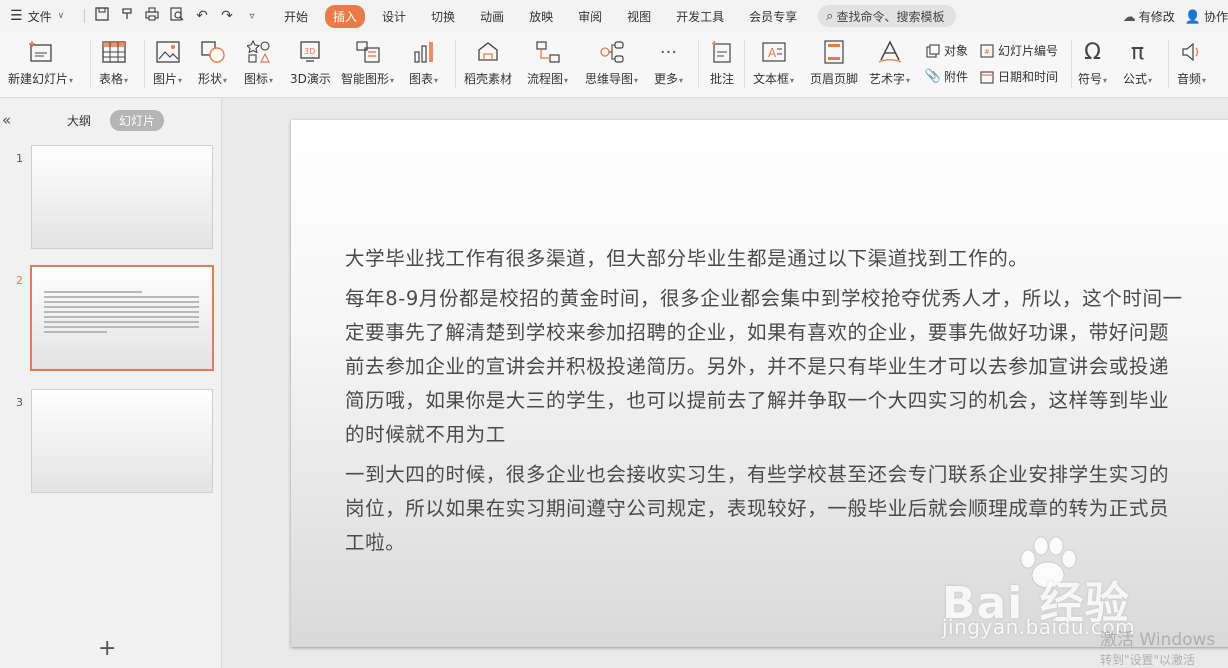 This screenshot has height=668, width=1228. What do you see at coordinates (367, 62) in the screenshot?
I see `smartart-button: 智能图形▾` at bounding box center [367, 62].